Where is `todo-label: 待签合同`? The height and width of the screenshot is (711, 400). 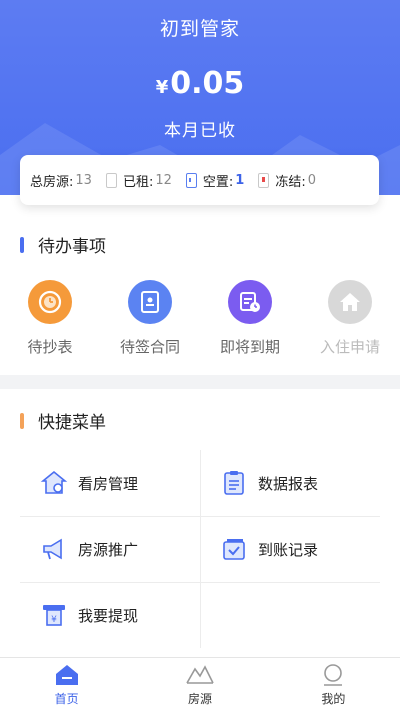 todo-label: 待签合同 is located at coordinates (149, 347).